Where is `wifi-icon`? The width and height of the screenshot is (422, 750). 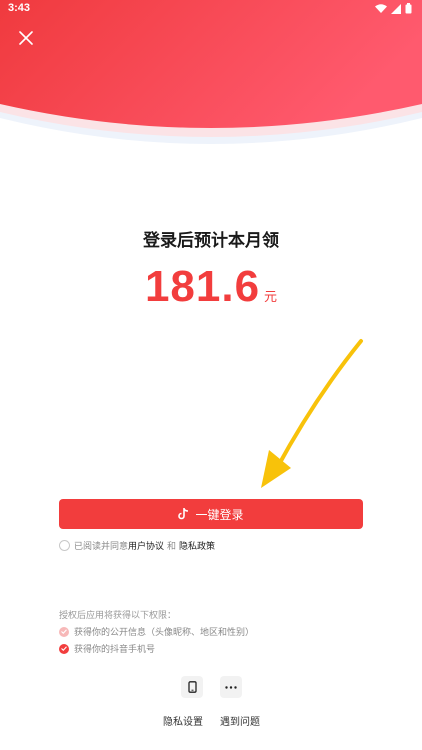 wifi-icon is located at coordinates (381, 8).